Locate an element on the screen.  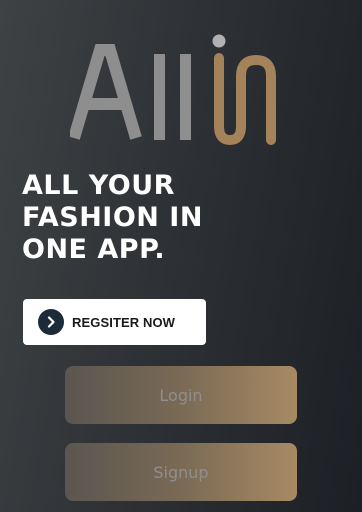
logo-letter-l2 is located at coordinates (185, 97).